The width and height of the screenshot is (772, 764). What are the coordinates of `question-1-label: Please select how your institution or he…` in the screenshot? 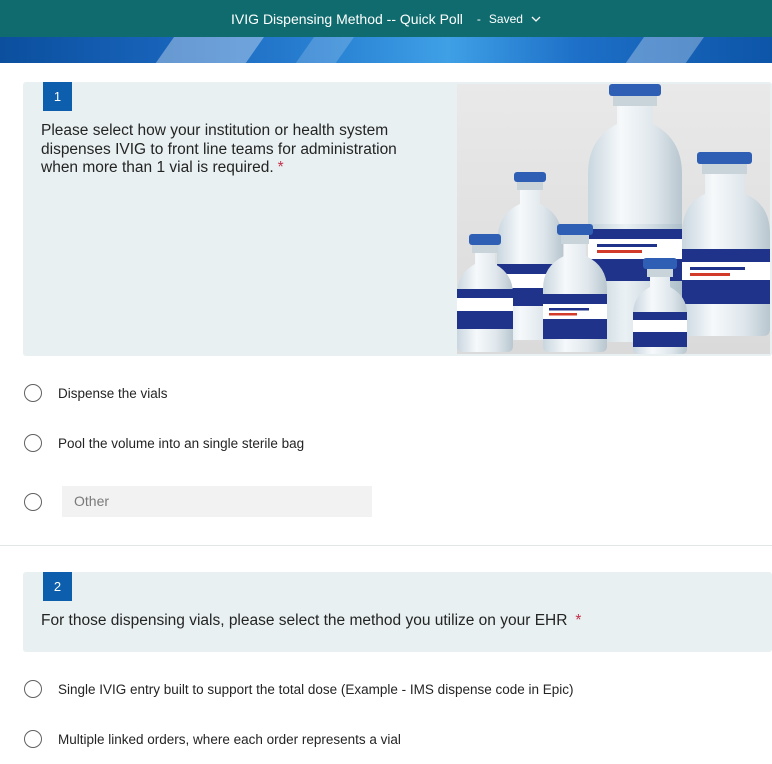 It's located at (219, 149).